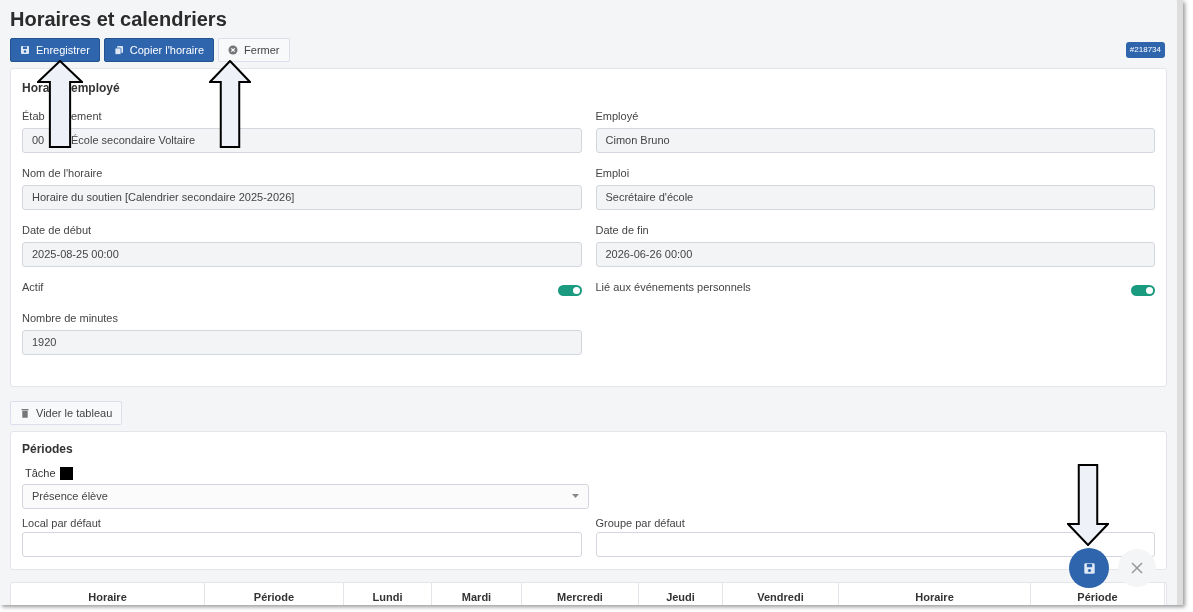 This screenshot has width=1193, height=612. What do you see at coordinates (477, 593) in the screenshot?
I see `column-header: Mardi` at bounding box center [477, 593].